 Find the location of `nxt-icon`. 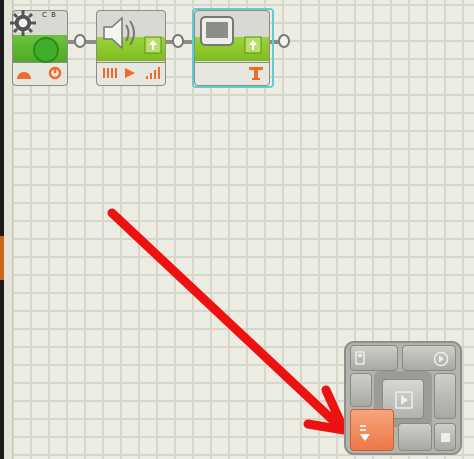

nxt-icon is located at coordinates (360, 358).